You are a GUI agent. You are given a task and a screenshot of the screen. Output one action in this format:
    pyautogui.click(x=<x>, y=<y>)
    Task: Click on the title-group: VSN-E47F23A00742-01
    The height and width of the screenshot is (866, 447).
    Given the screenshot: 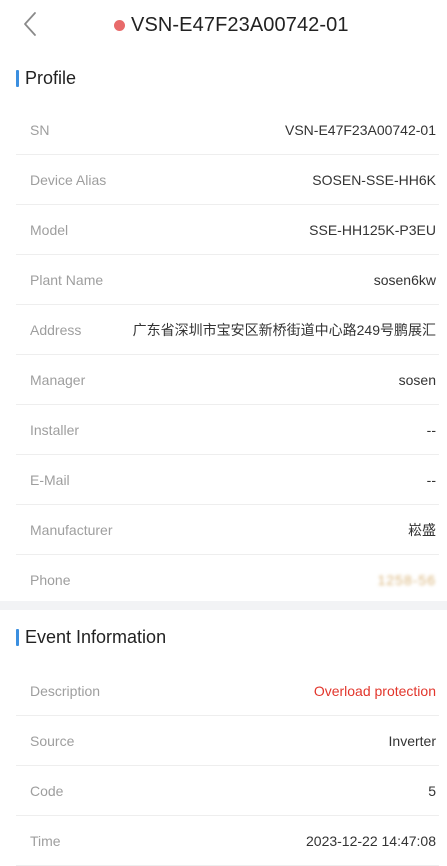 What is the action you would take?
    pyautogui.click(x=231, y=25)
    